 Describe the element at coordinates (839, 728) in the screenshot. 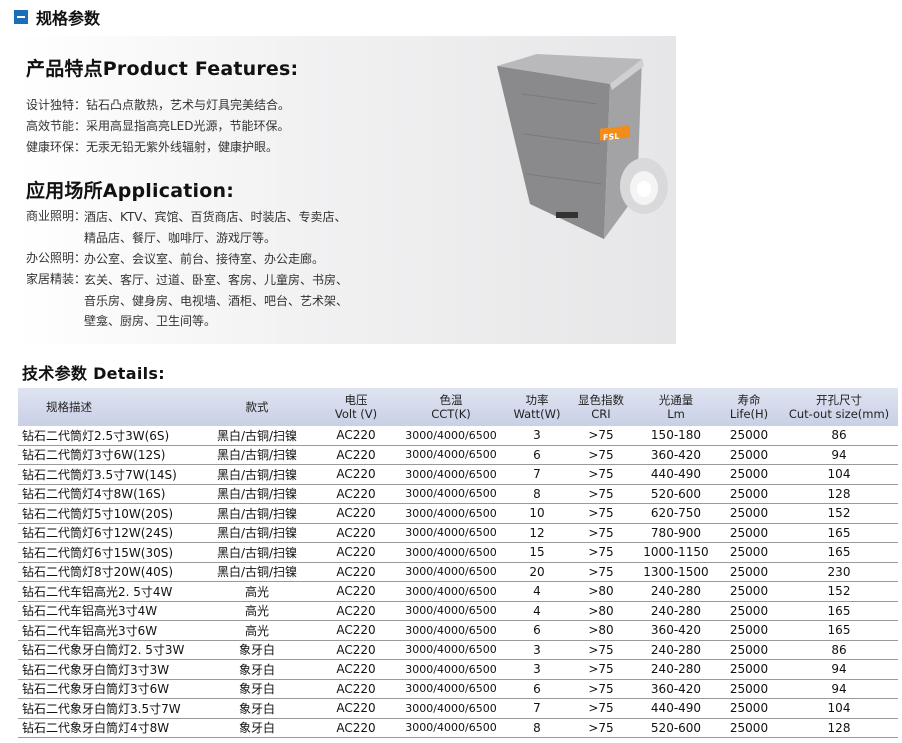

I see `cutout-cell: 128` at that location.